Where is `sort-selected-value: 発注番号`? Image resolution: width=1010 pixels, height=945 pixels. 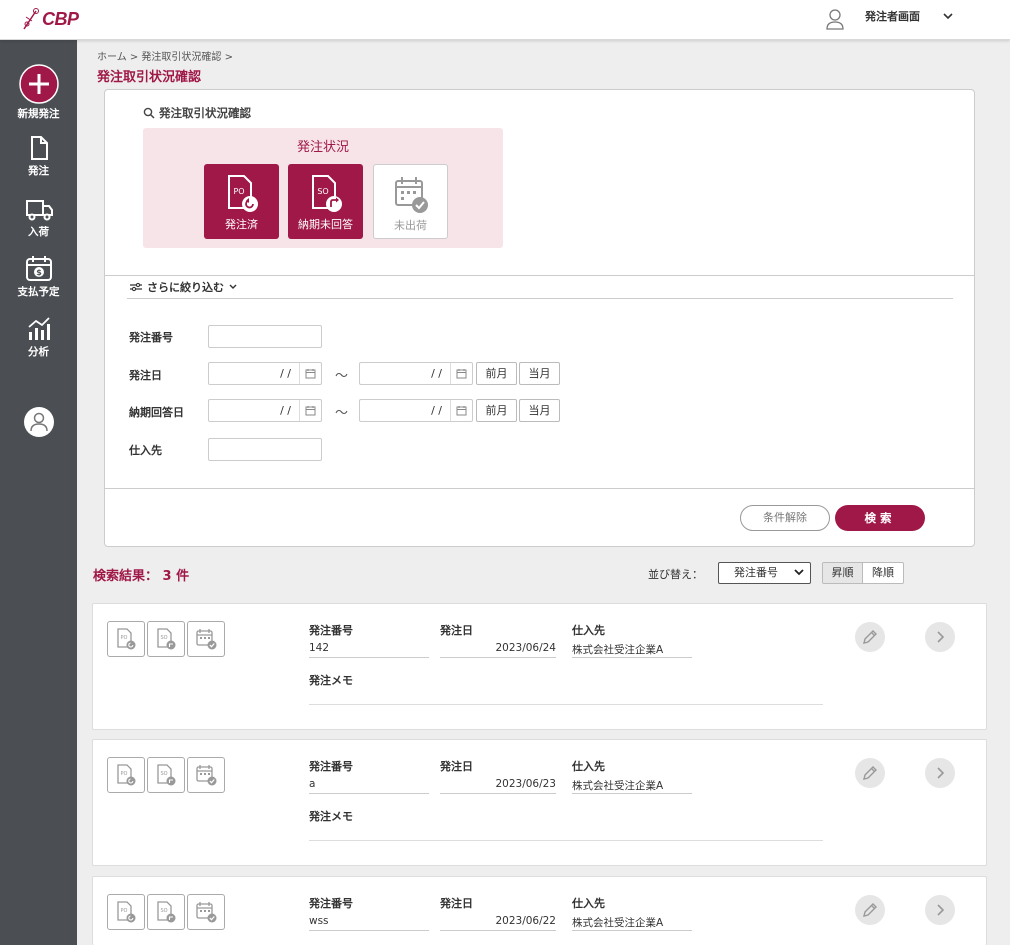 sort-selected-value: 発注番号 is located at coordinates (756, 572).